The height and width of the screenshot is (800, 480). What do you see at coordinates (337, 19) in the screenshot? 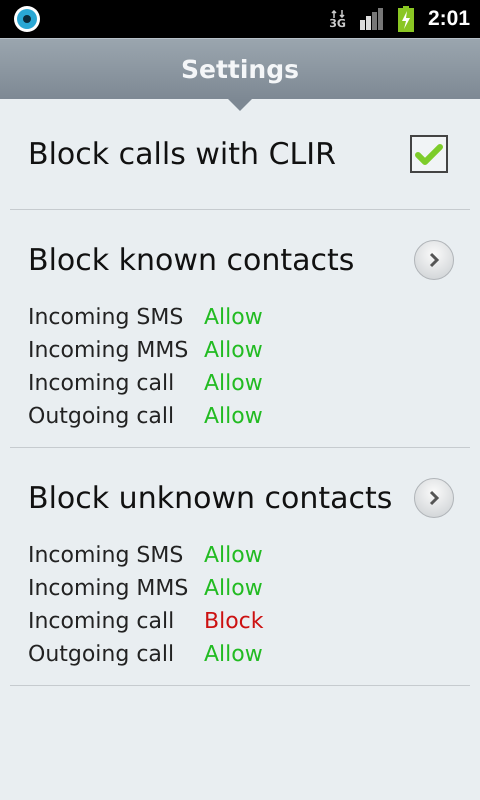
I see `network-indicator: 3G` at bounding box center [337, 19].